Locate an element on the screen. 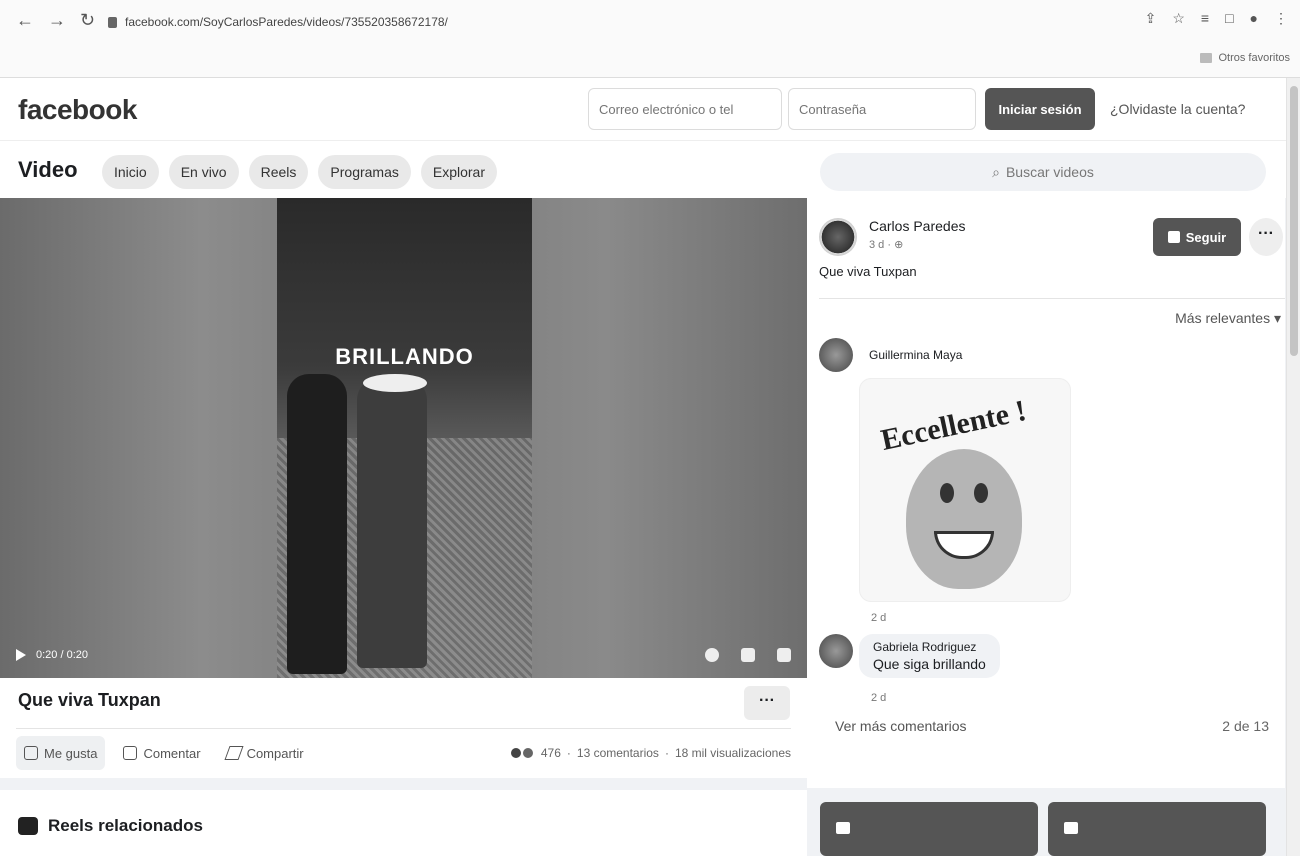 The image size is (1300, 856). share-icon: ⇪ is located at coordinates (1151, 18).